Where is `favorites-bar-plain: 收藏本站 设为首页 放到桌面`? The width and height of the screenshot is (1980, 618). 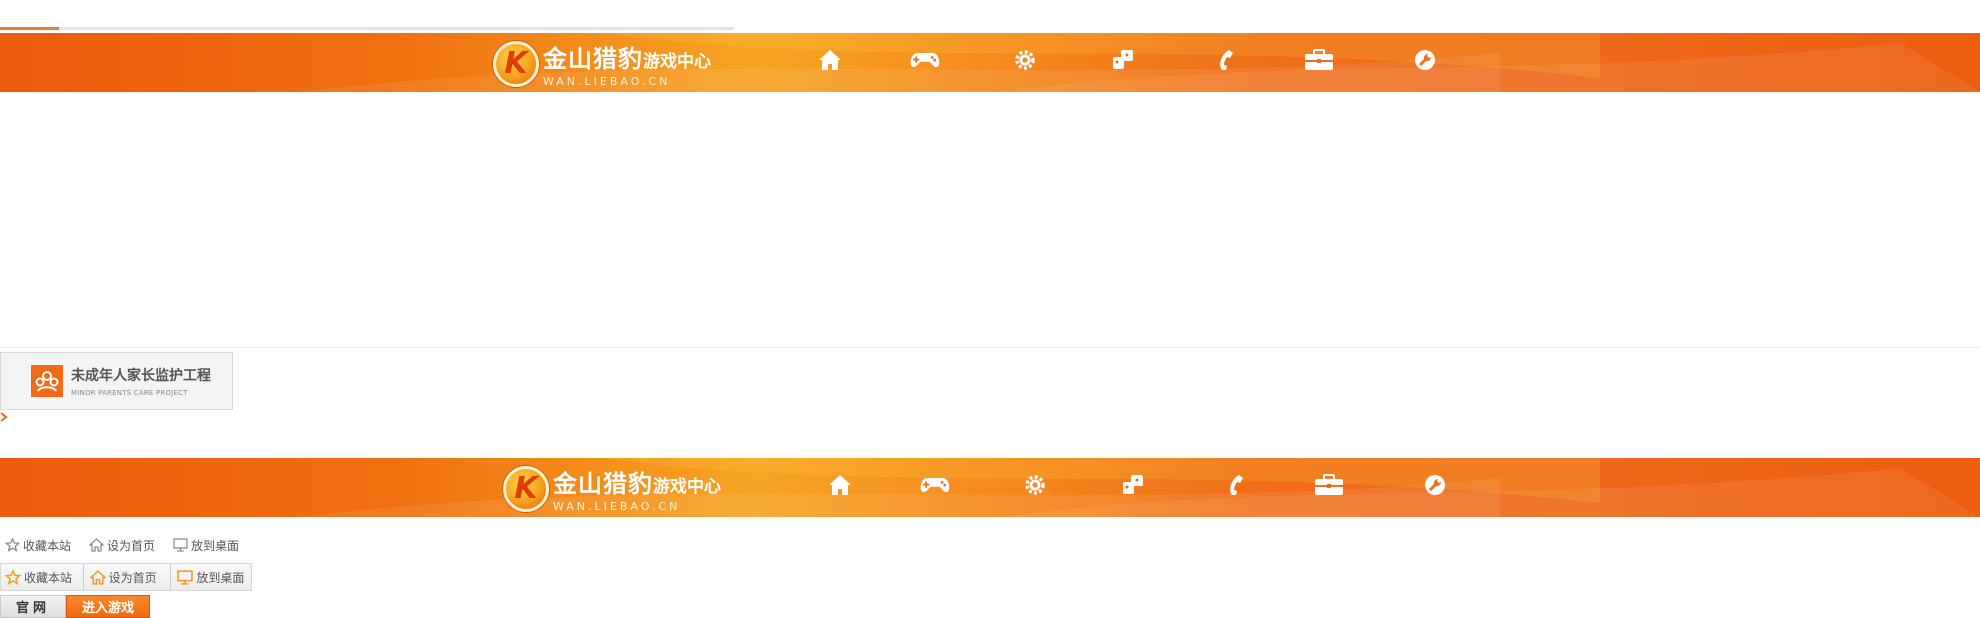
favorites-bar-plain: 收藏本站 设为首页 放到桌面 is located at coordinates (119, 545).